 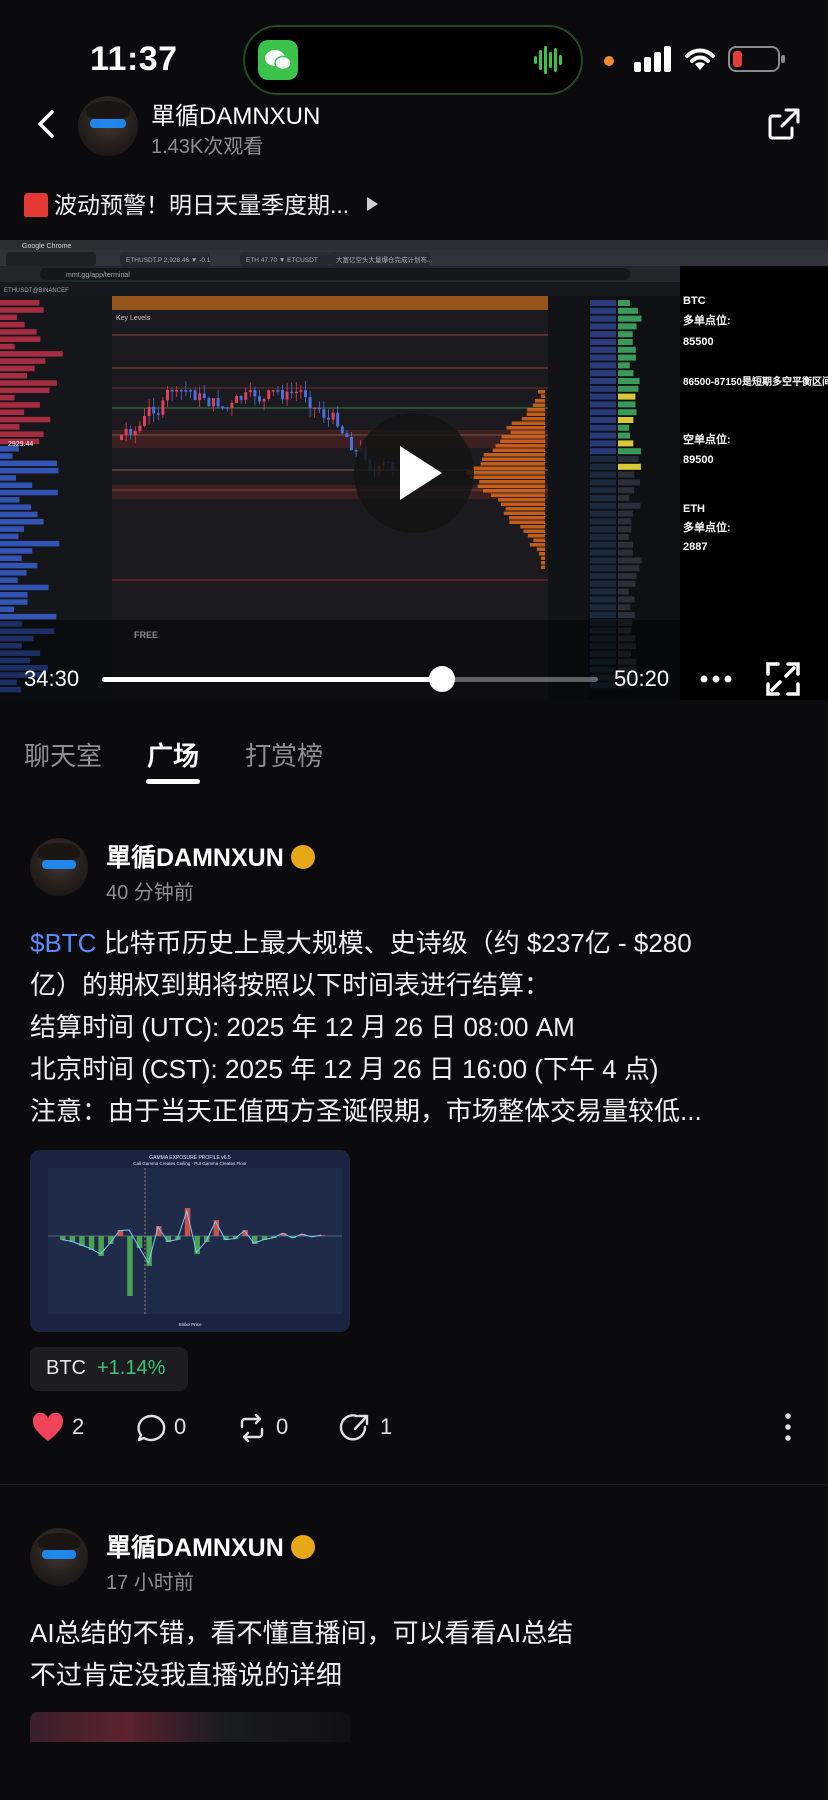 What do you see at coordinates (78, 1426) in the screenshot?
I see `like-count: 2` at bounding box center [78, 1426].